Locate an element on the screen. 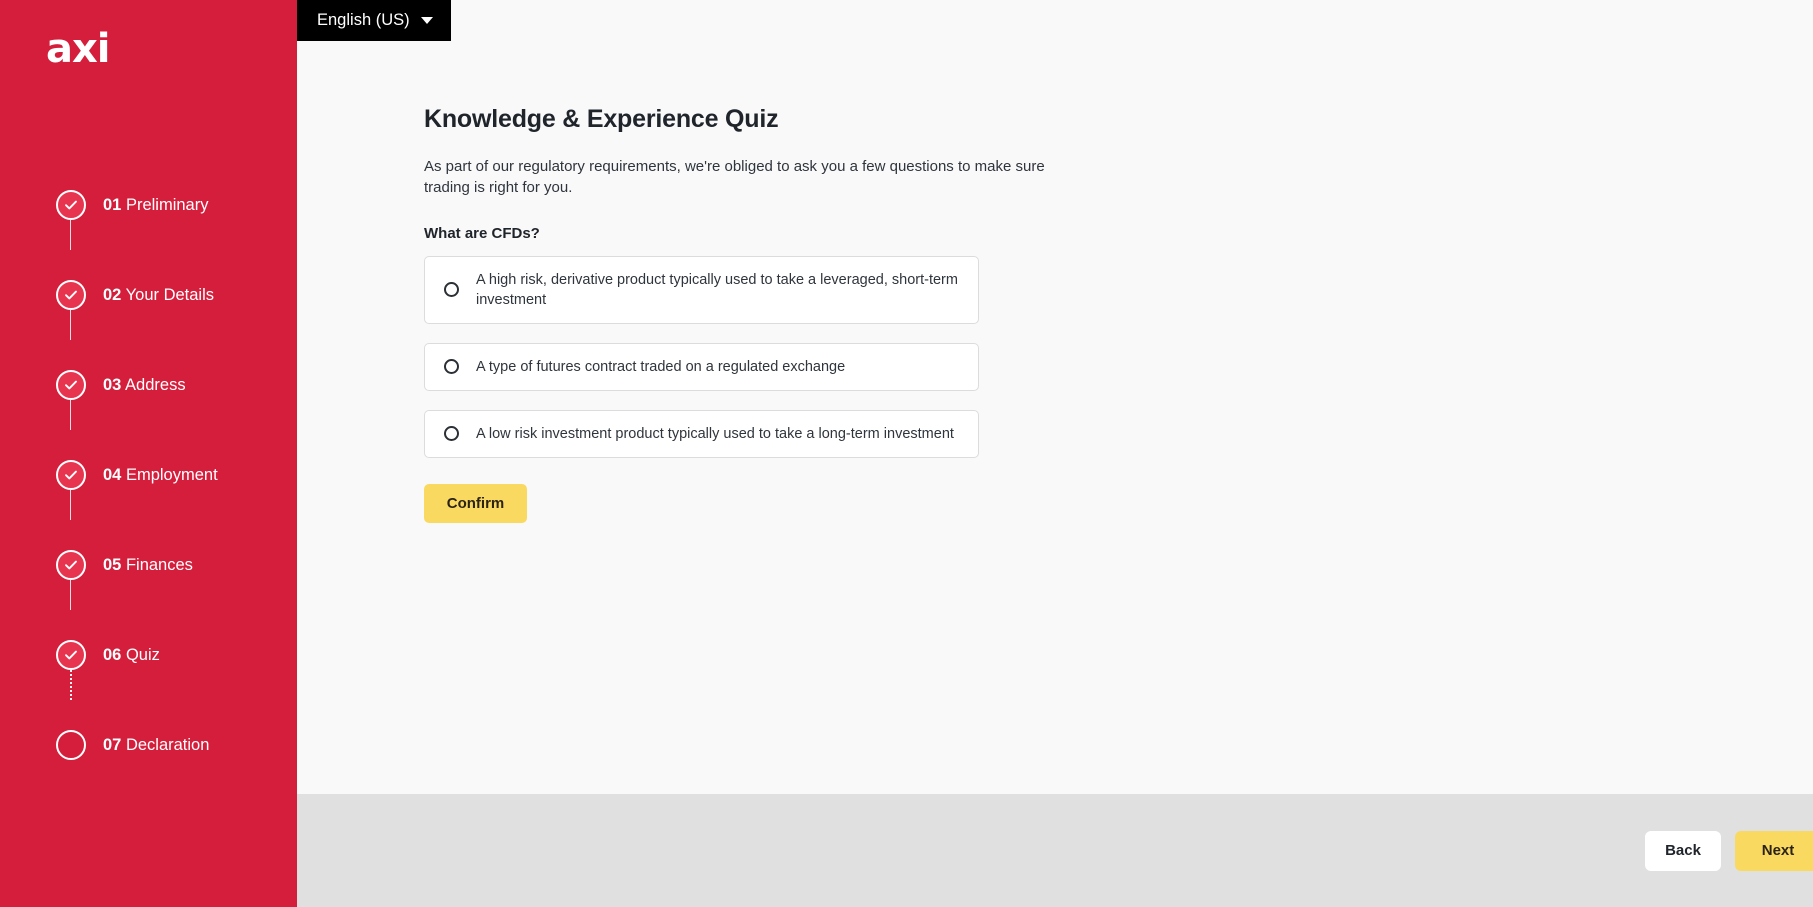 The image size is (1813, 907). footer-actions: Back Next is located at coordinates (1055, 850).